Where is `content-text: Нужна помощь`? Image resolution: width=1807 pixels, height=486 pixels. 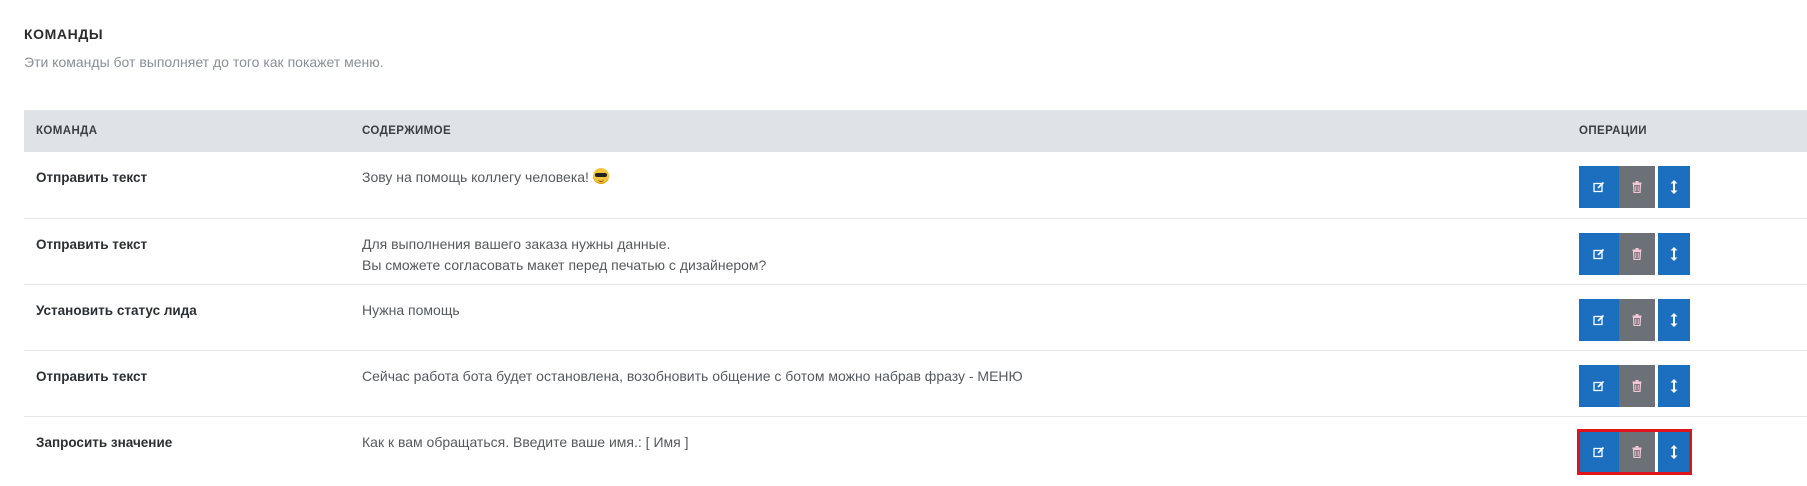
content-text: Нужна помощь is located at coordinates (411, 309).